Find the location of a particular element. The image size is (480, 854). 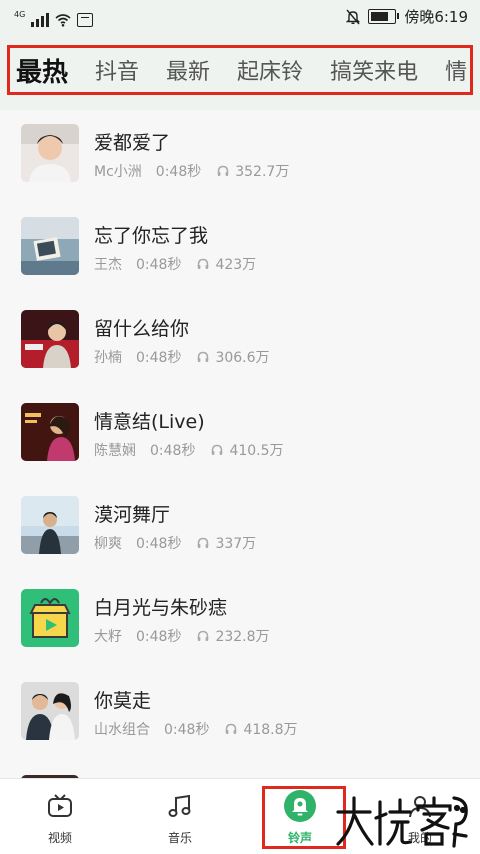

nav-video: 视频 is located at coordinates (60, 816).